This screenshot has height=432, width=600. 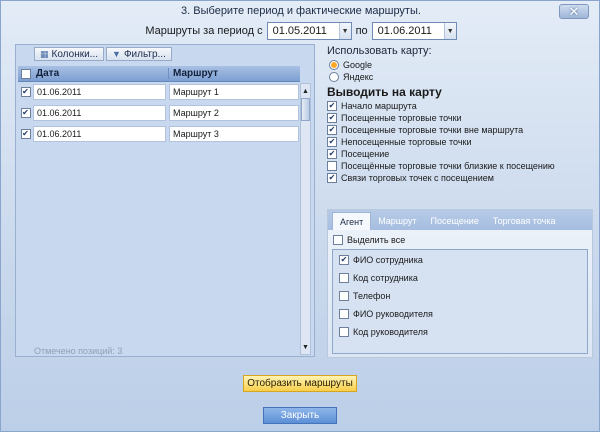 I want to click on option-label: Посещение, so click(x=365, y=154).